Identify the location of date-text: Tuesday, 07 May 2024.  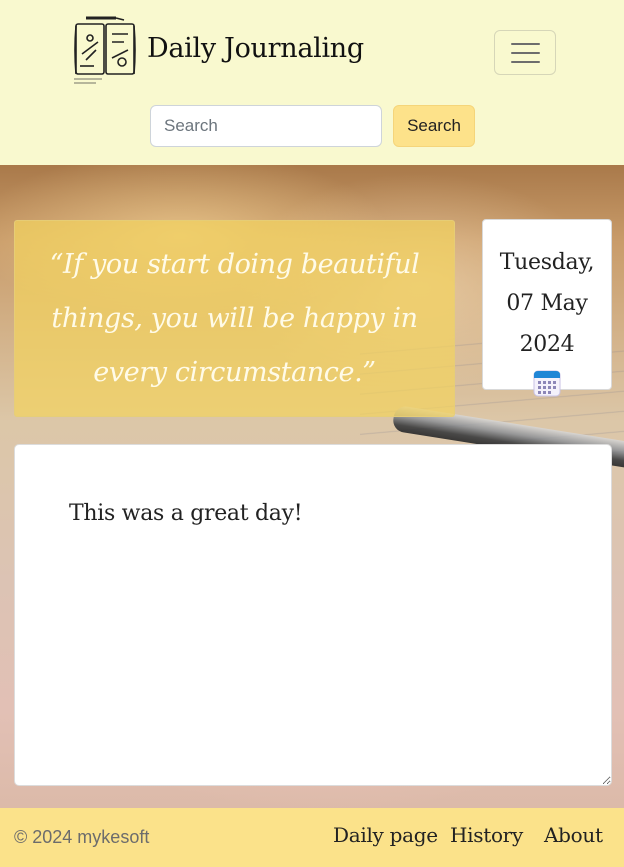
(547, 303).